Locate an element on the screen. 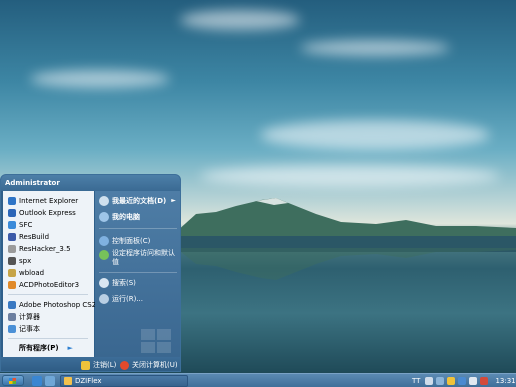 The image size is (516, 387). all-programs-label: 所有程序(P) is located at coordinates (39, 348).